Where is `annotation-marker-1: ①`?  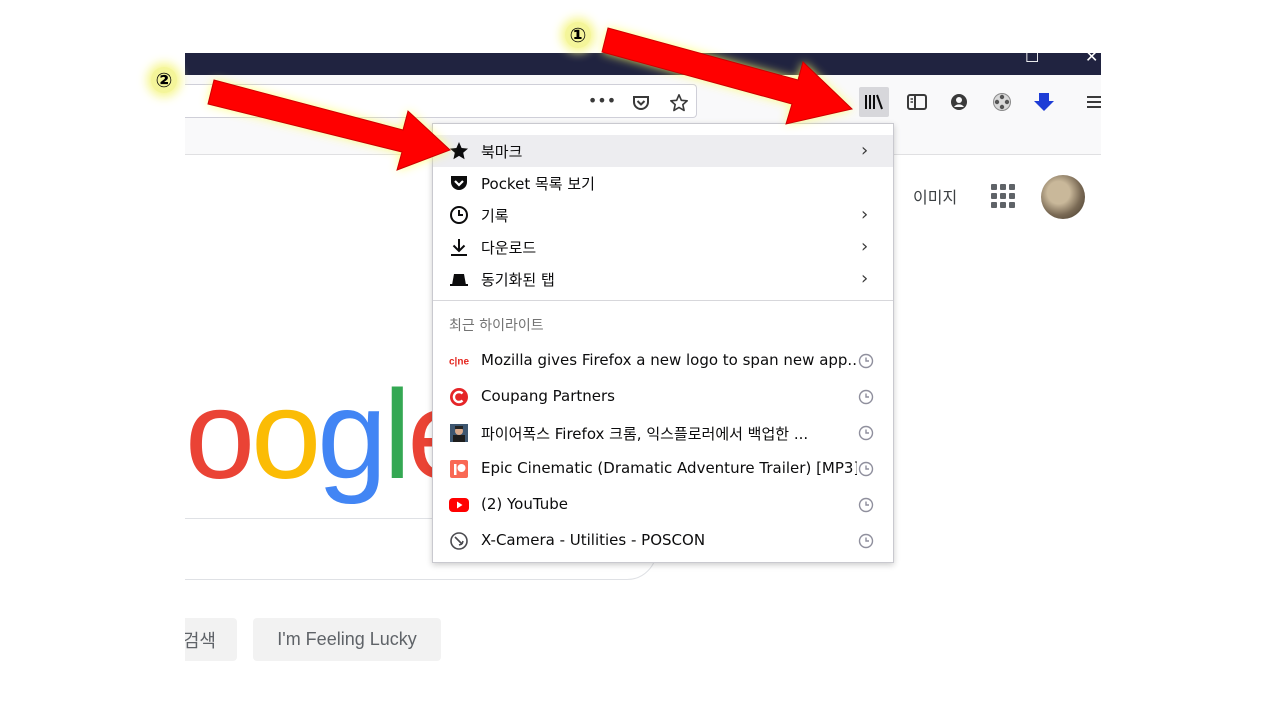 annotation-marker-1: ① is located at coordinates (578, 35).